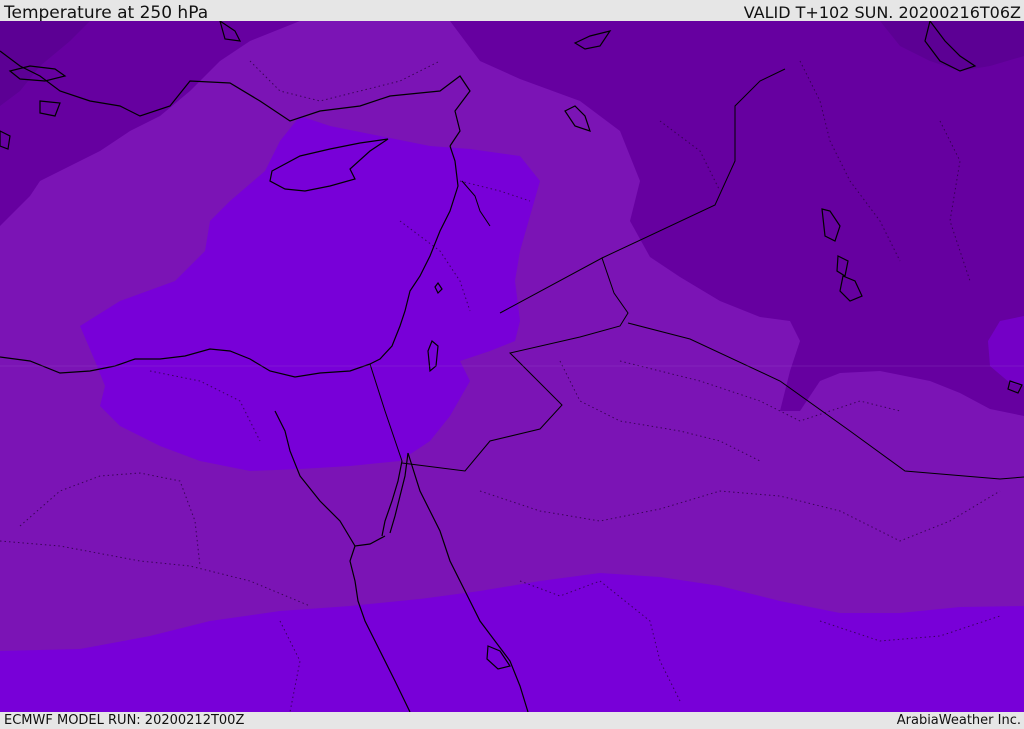 The image size is (1024, 729). Describe the element at coordinates (124, 720) in the screenshot. I see `model-run-label: ECMWF MODEL RUN: 20200212T00Z` at that location.